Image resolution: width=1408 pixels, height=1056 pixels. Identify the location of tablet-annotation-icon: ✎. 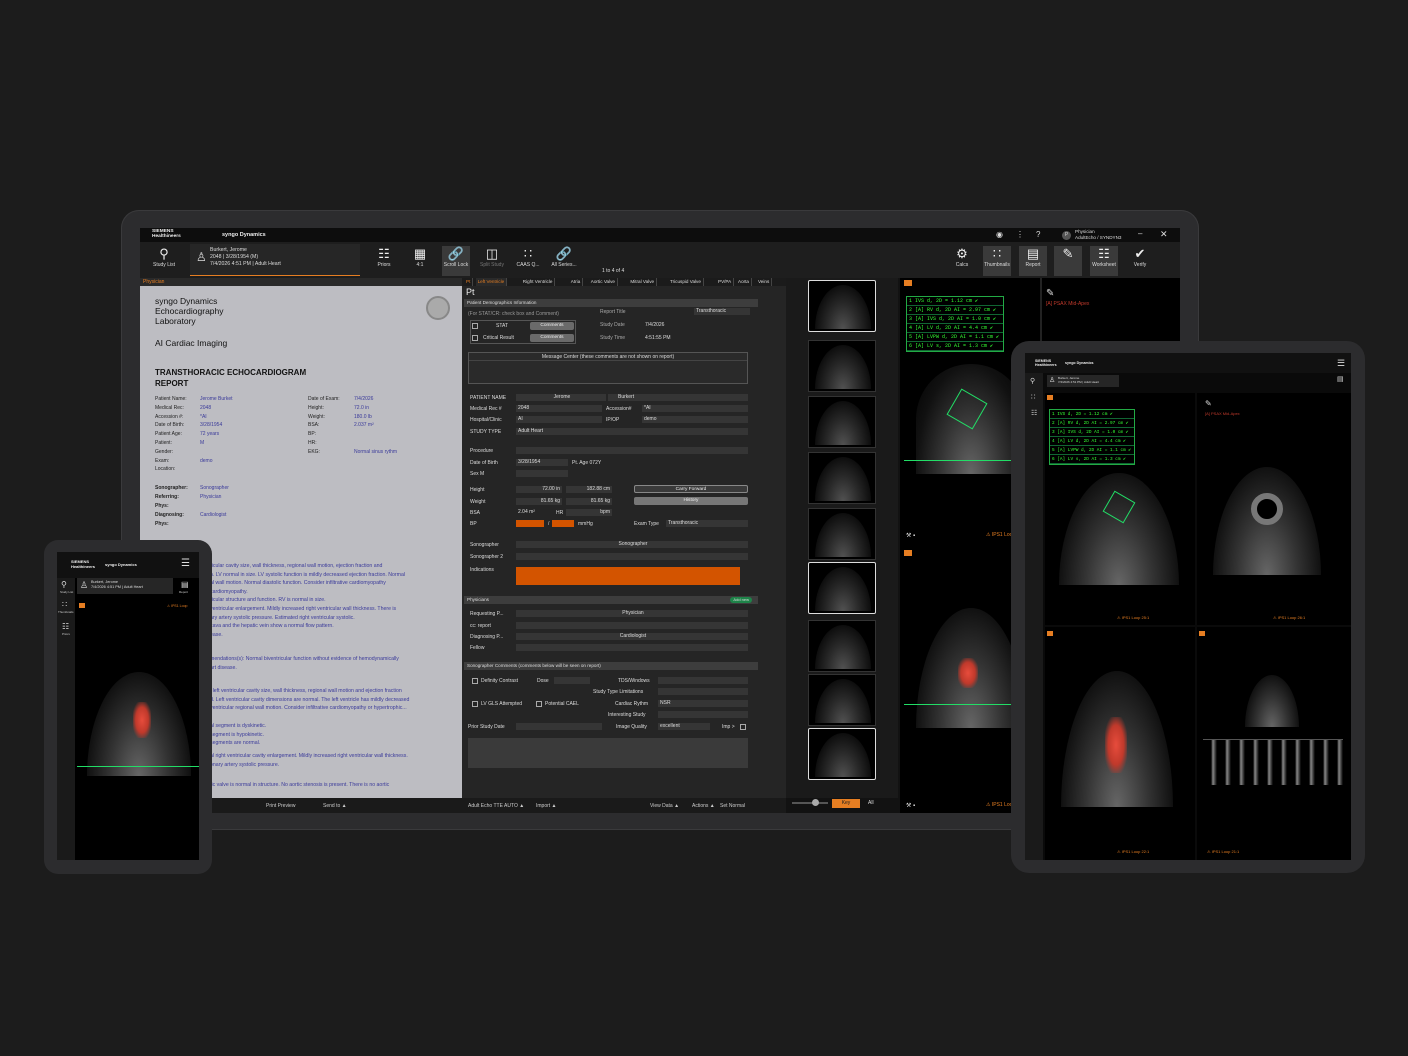
(1208, 403).